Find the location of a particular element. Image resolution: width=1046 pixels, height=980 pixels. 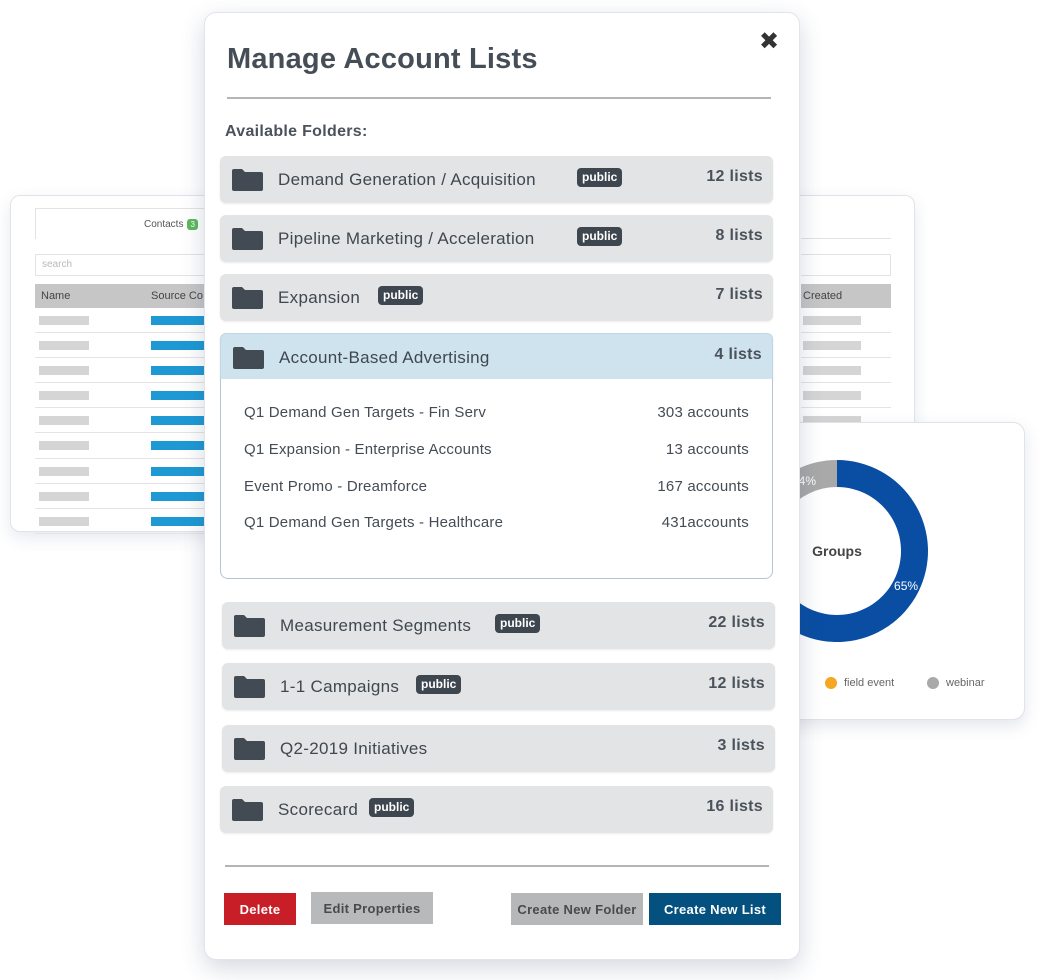

footer-divider is located at coordinates (497, 866).